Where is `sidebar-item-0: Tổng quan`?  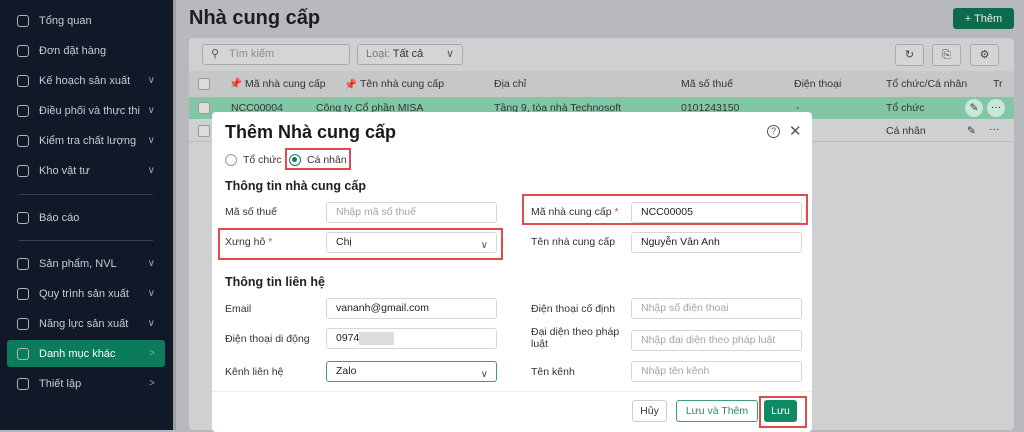
sidebar-item-0: Tổng quan is located at coordinates (86, 20).